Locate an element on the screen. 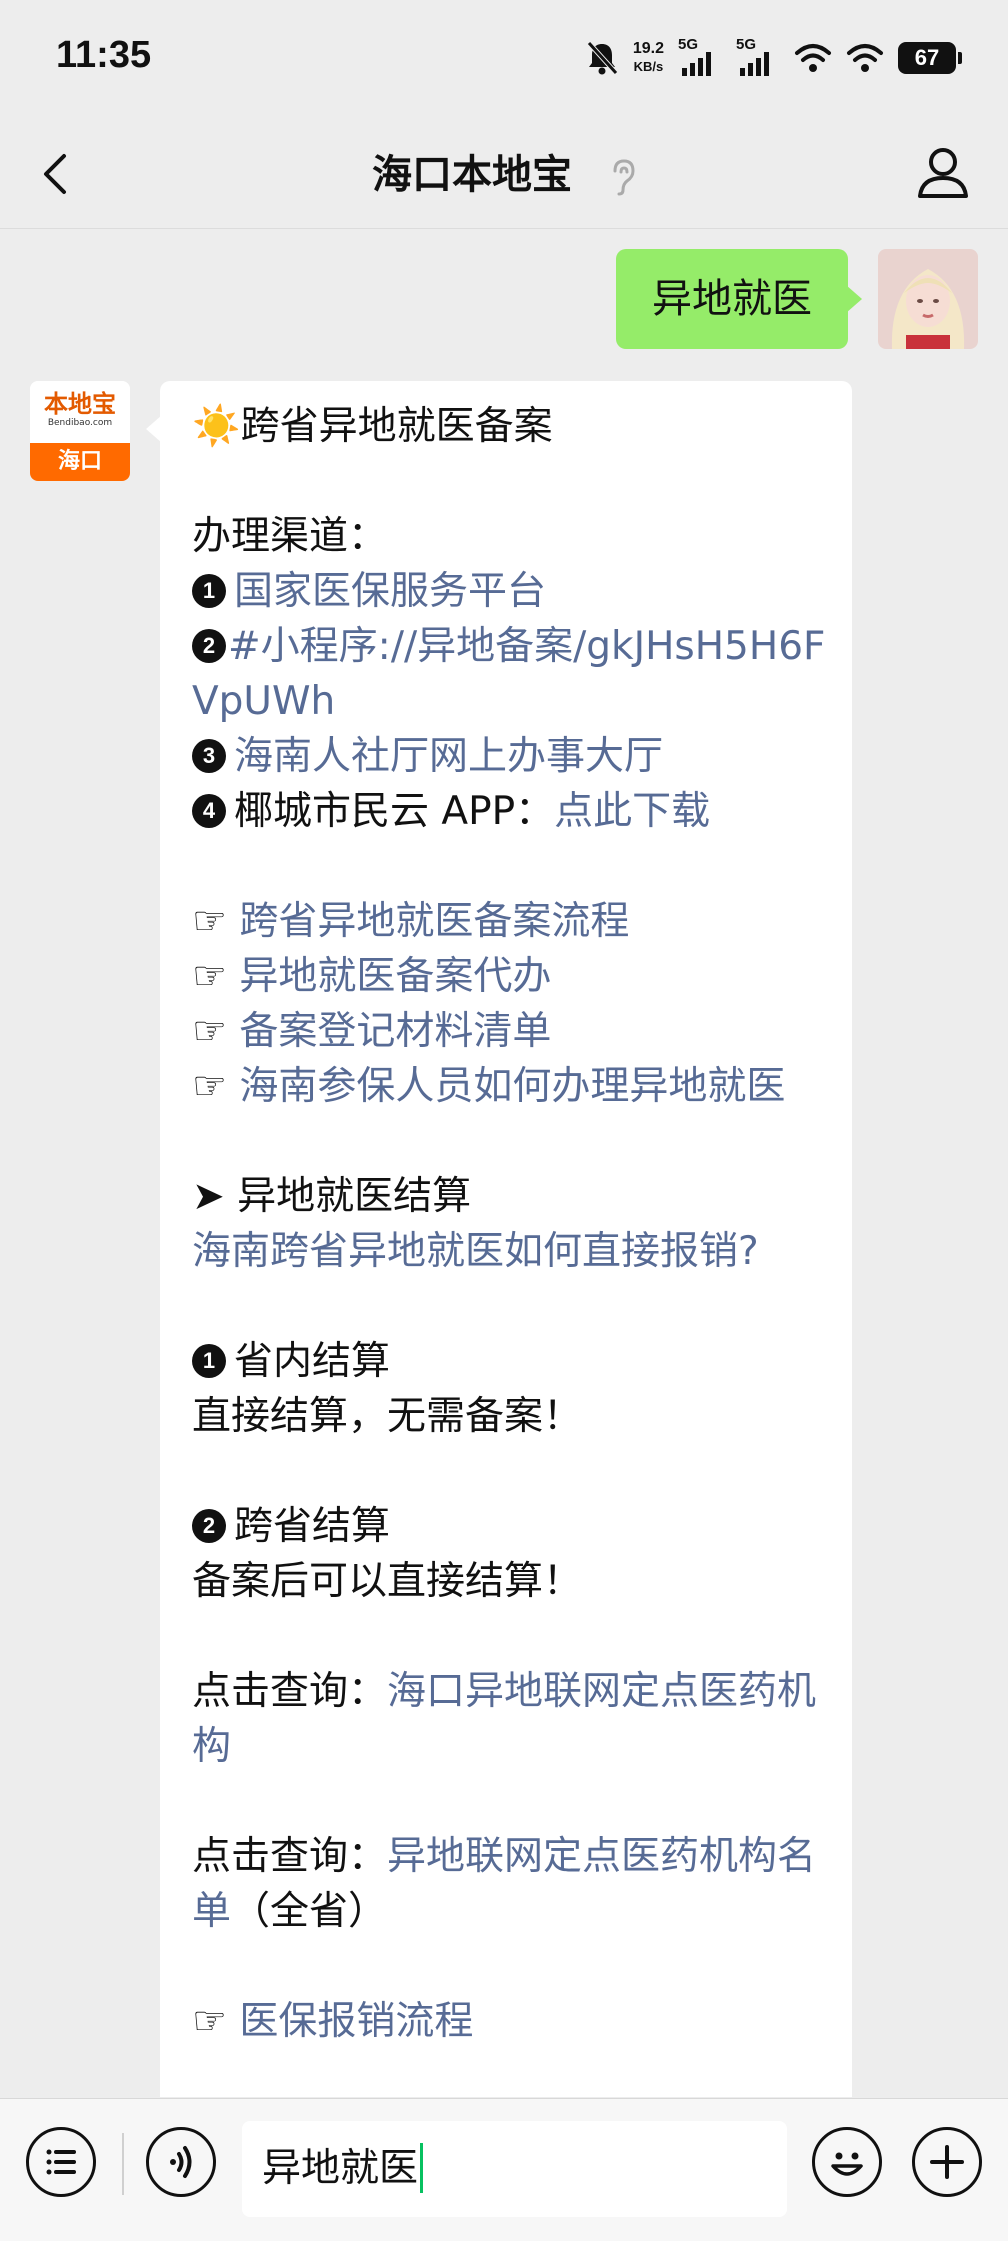 This screenshot has width=1008, height=2241. plus-button is located at coordinates (947, 2162).